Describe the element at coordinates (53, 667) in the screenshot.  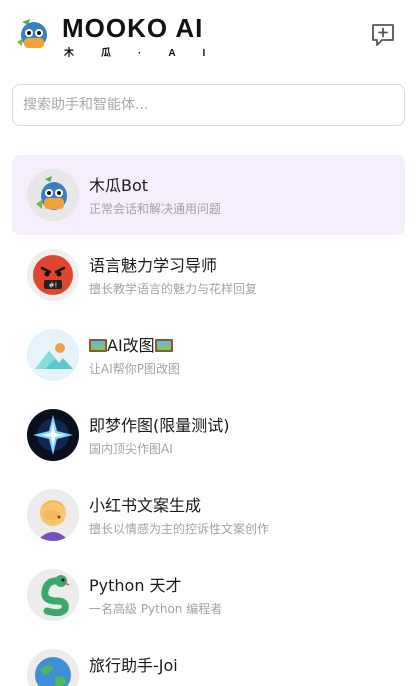
I see `globe-avatar` at that location.